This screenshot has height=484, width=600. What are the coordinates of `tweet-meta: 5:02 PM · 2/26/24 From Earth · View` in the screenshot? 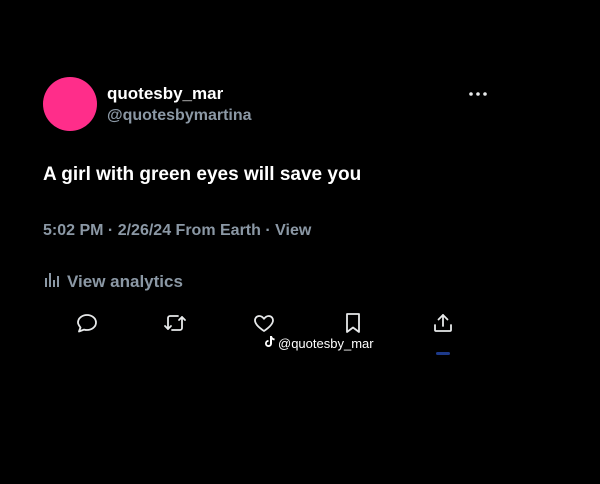 It's located at (177, 230).